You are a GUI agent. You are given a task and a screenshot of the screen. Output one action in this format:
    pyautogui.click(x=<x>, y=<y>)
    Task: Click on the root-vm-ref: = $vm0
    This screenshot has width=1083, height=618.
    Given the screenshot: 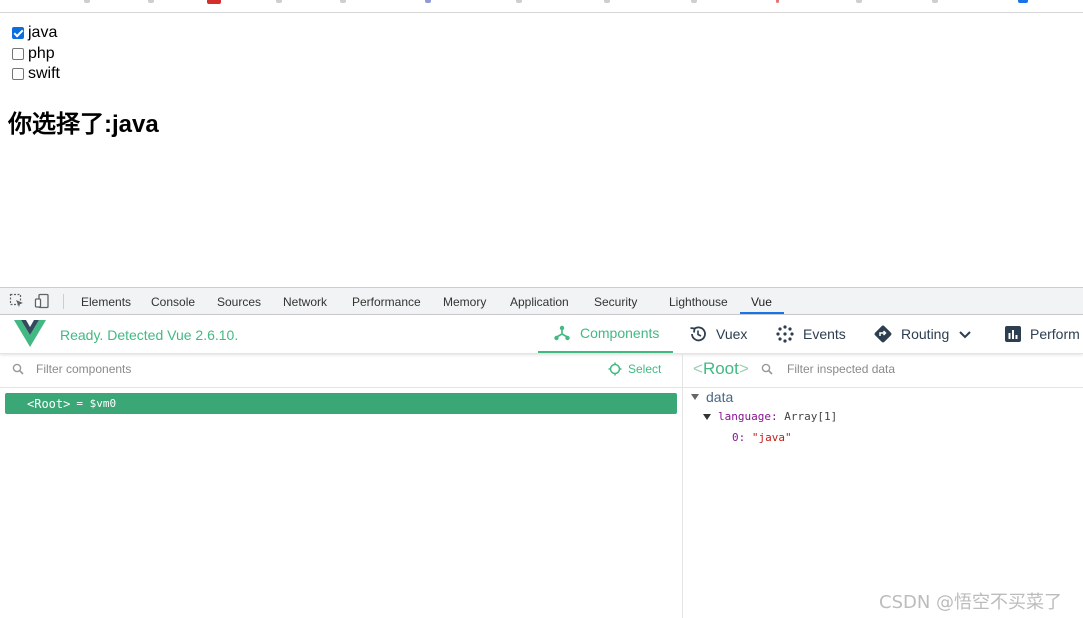 What is the action you would take?
    pyautogui.click(x=96, y=403)
    